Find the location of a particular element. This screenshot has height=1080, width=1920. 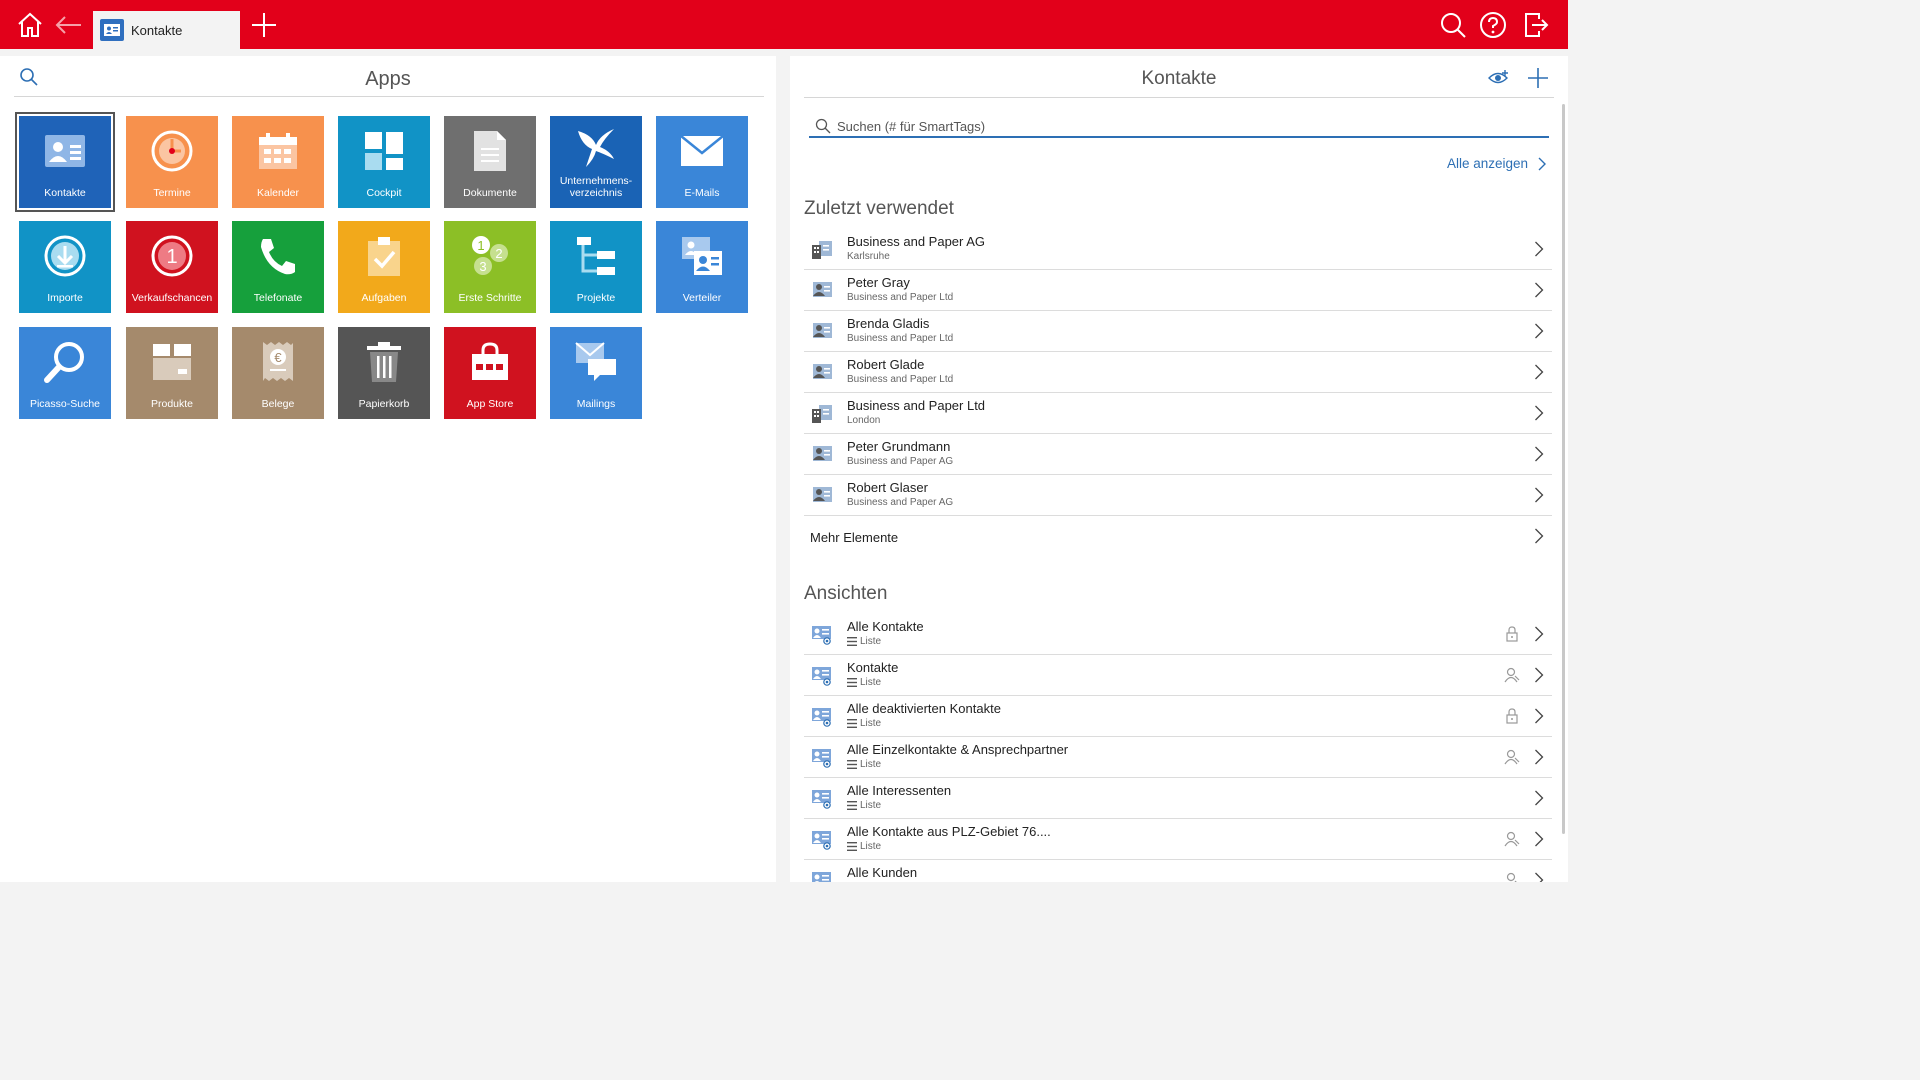

app-tile-picasso-suche: Picasso-Suche is located at coordinates (65, 373).